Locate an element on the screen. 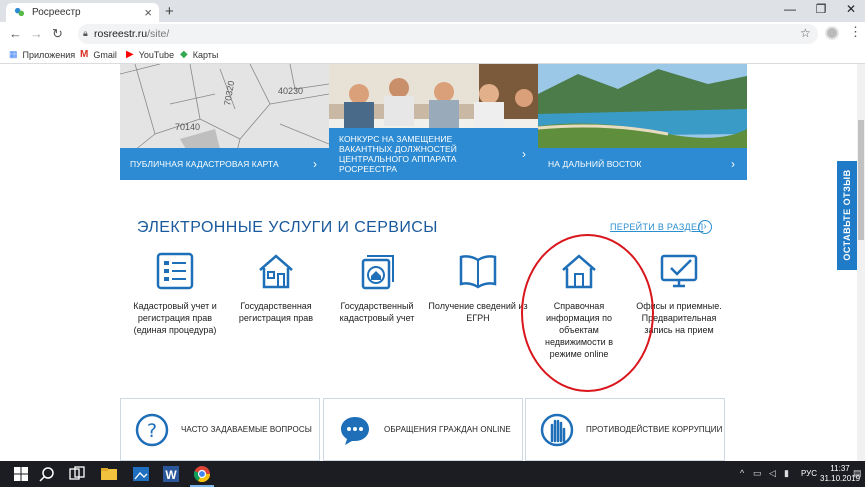  feedback-tab: ОСТАВЬТЕ ОТЗЫВ is located at coordinates (847, 215).